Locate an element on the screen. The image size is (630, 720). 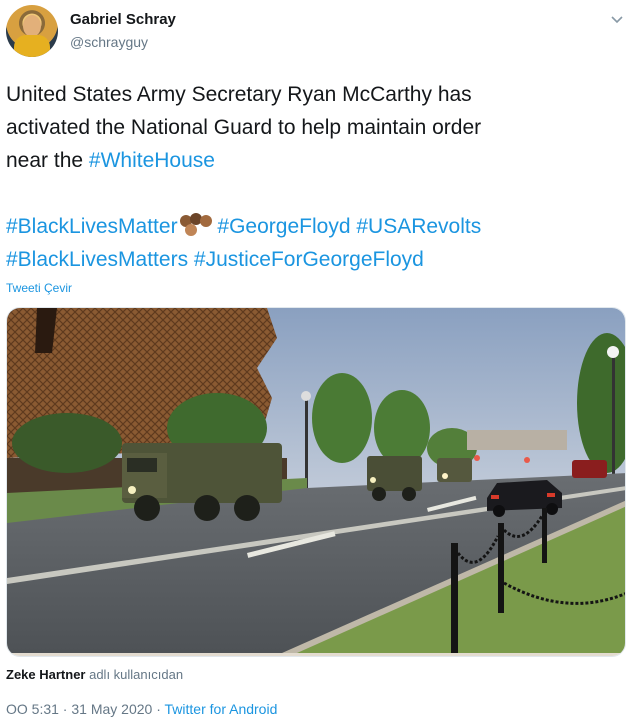
attribution-user: Zeke Hartner is located at coordinates (45, 674).